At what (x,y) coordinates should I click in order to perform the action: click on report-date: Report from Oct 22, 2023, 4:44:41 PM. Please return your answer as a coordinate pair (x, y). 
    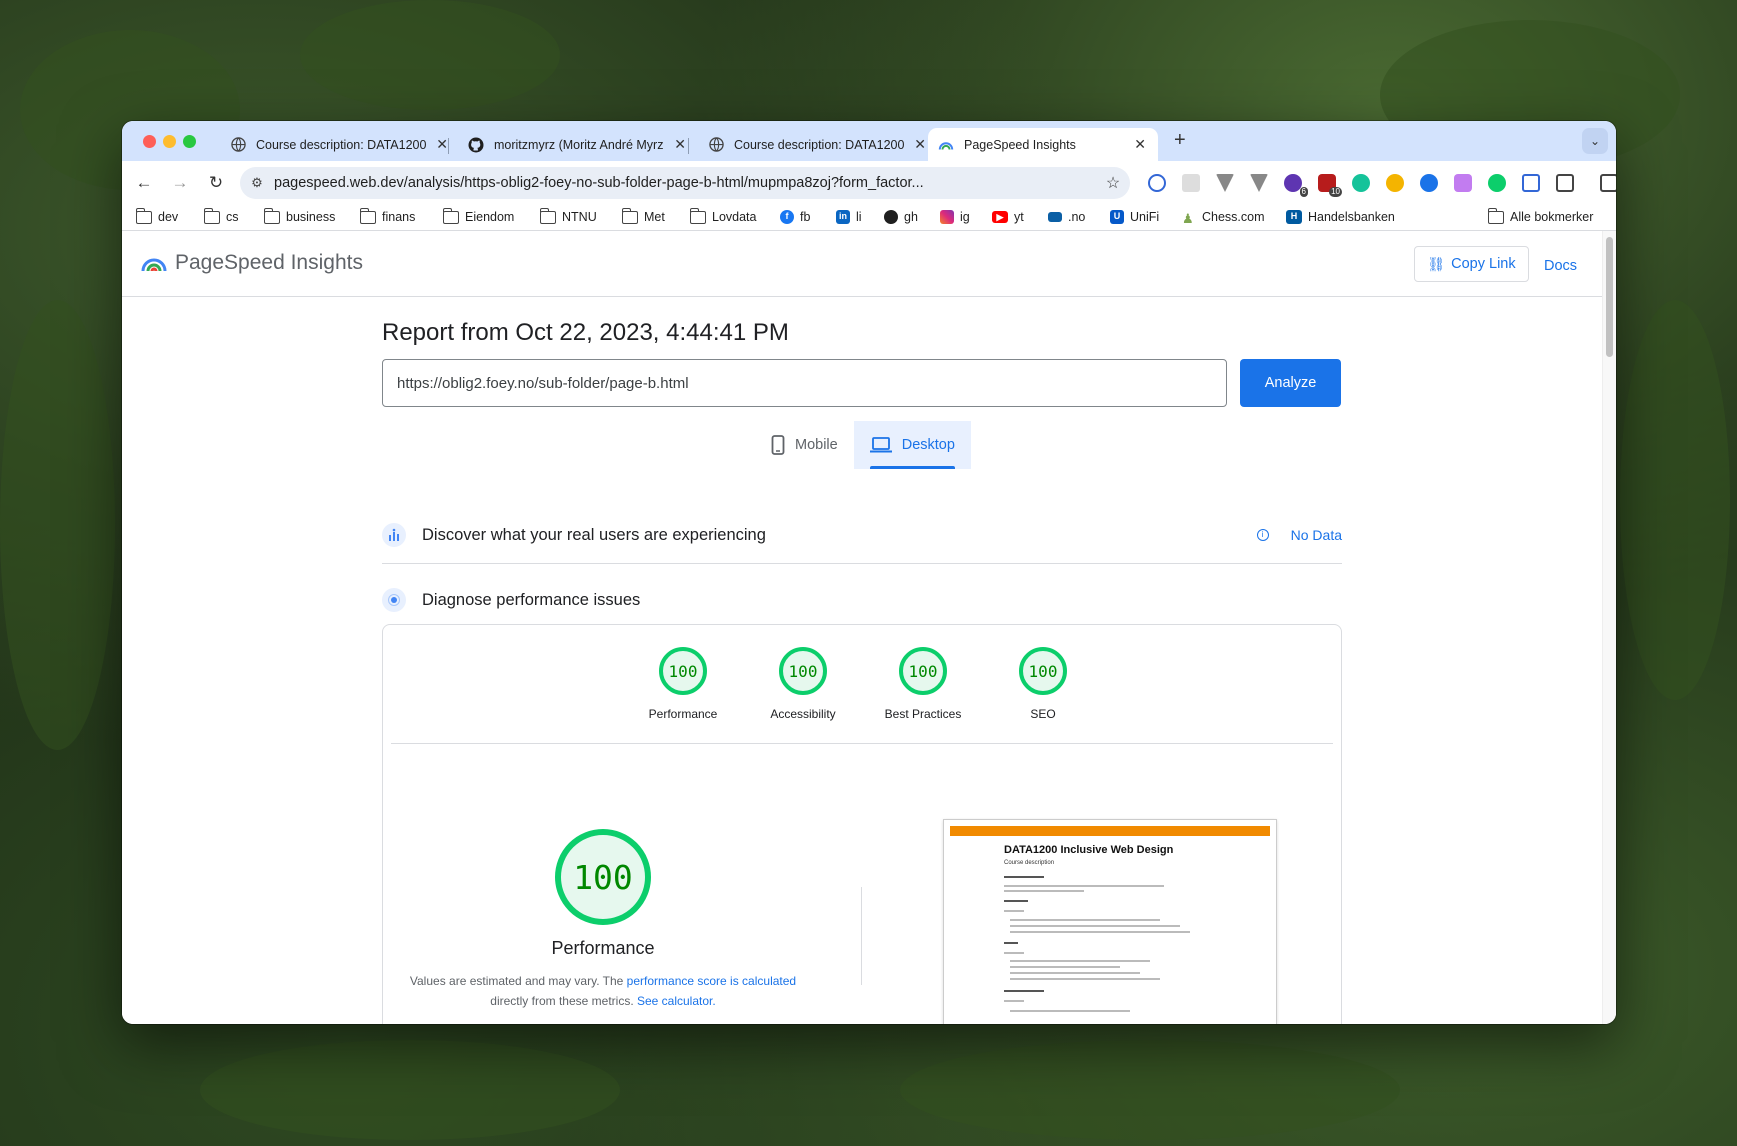
    Looking at the image, I should click on (585, 332).